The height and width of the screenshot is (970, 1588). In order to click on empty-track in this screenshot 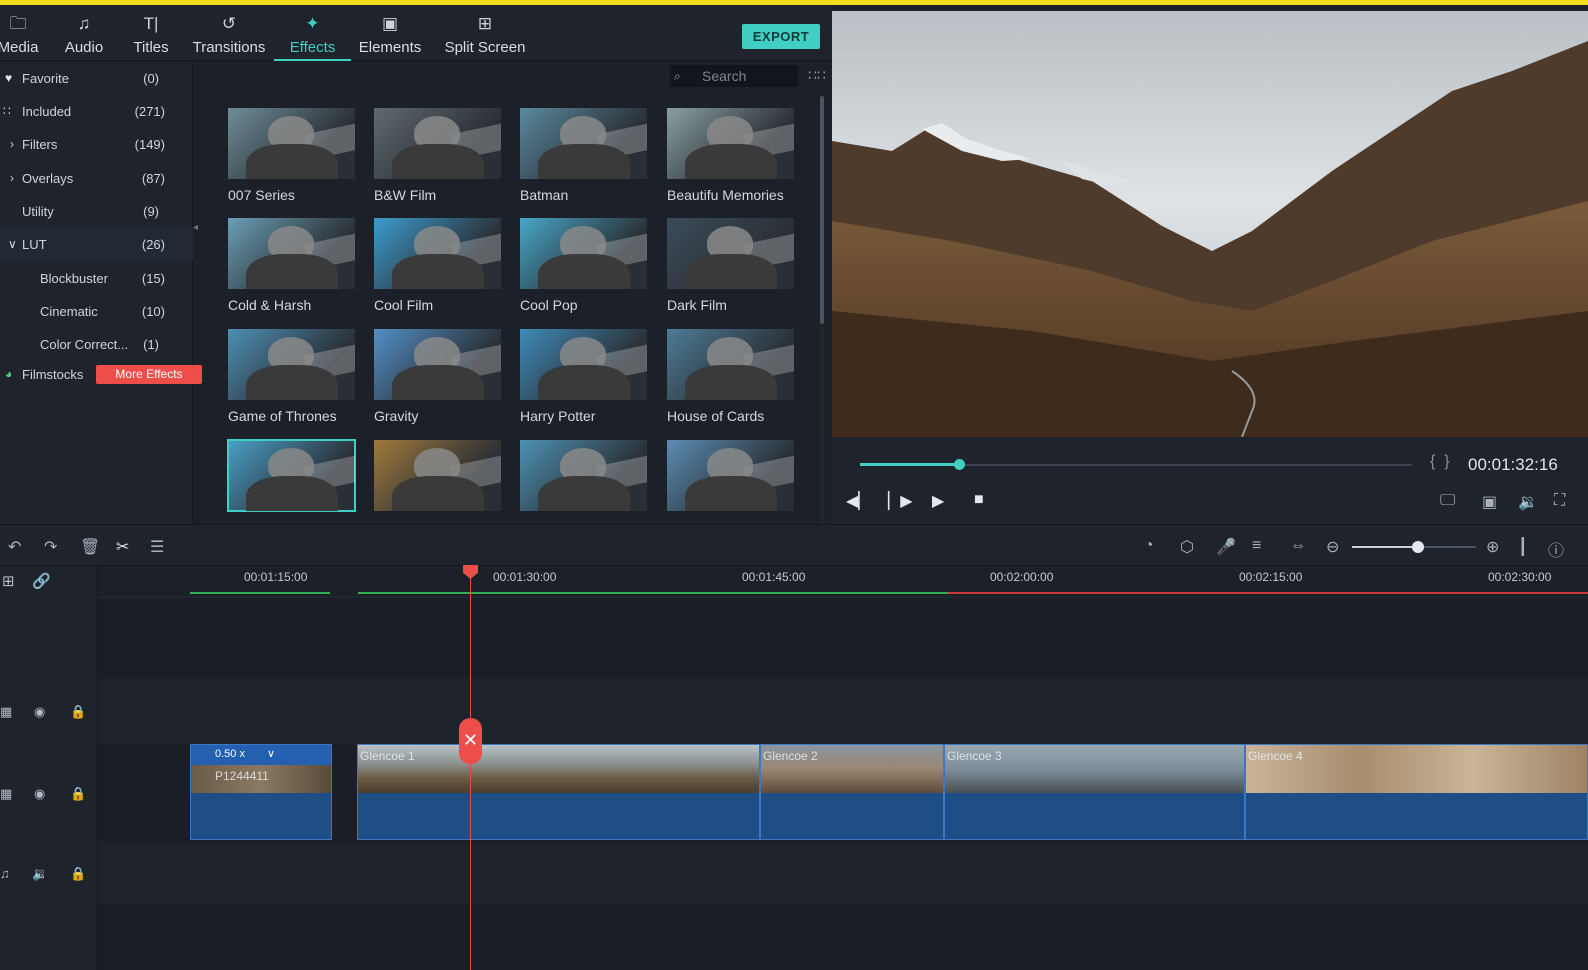, I will do `click(843, 638)`.